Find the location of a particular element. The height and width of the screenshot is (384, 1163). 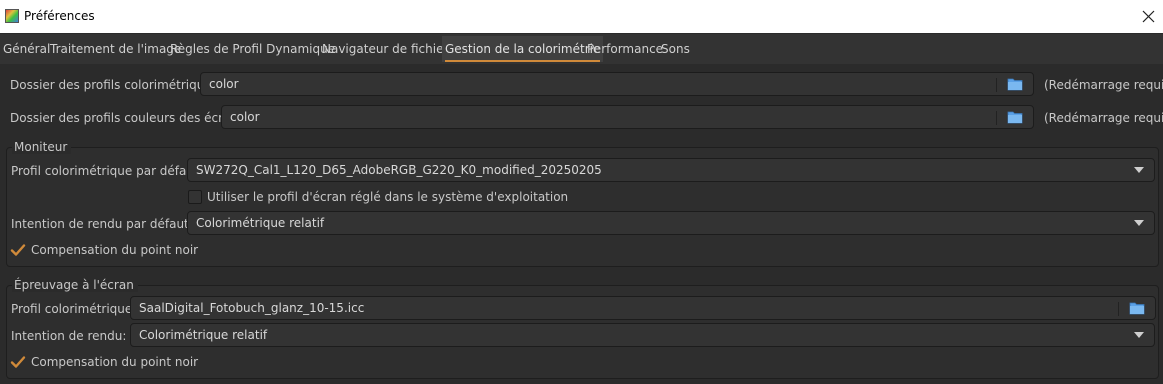

monitor-bpc-label: Compensation du point noir is located at coordinates (115, 250).